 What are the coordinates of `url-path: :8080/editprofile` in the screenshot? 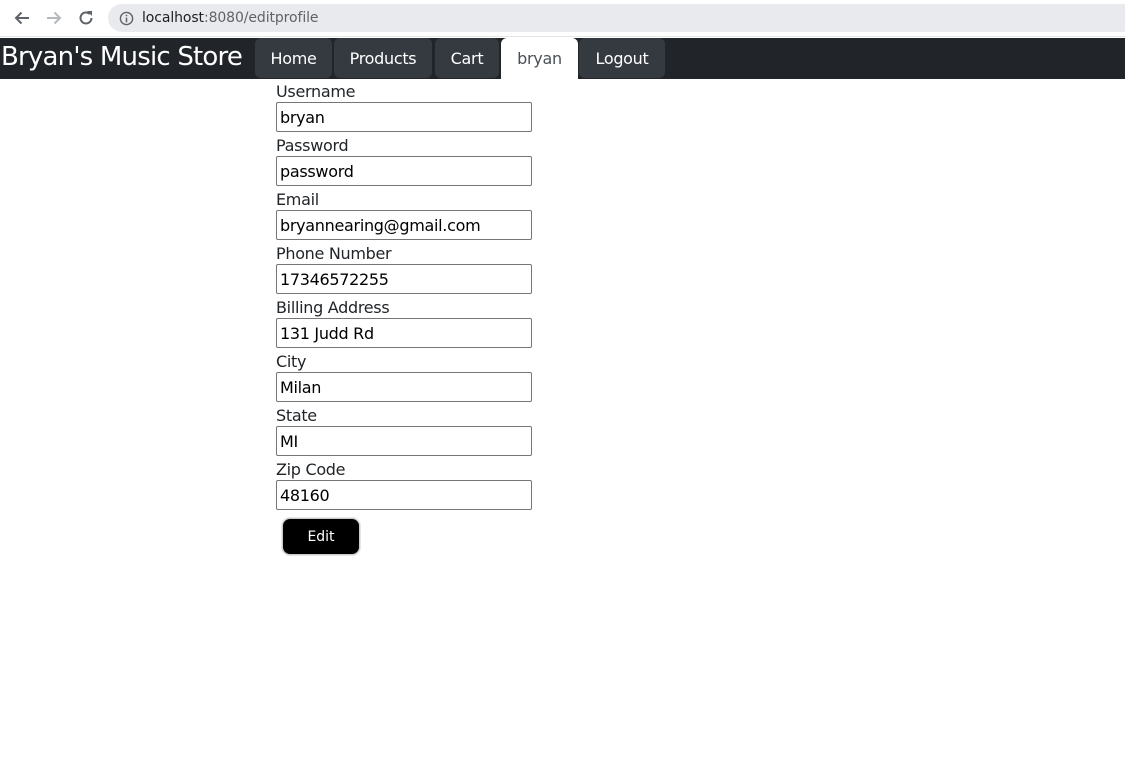 It's located at (261, 18).